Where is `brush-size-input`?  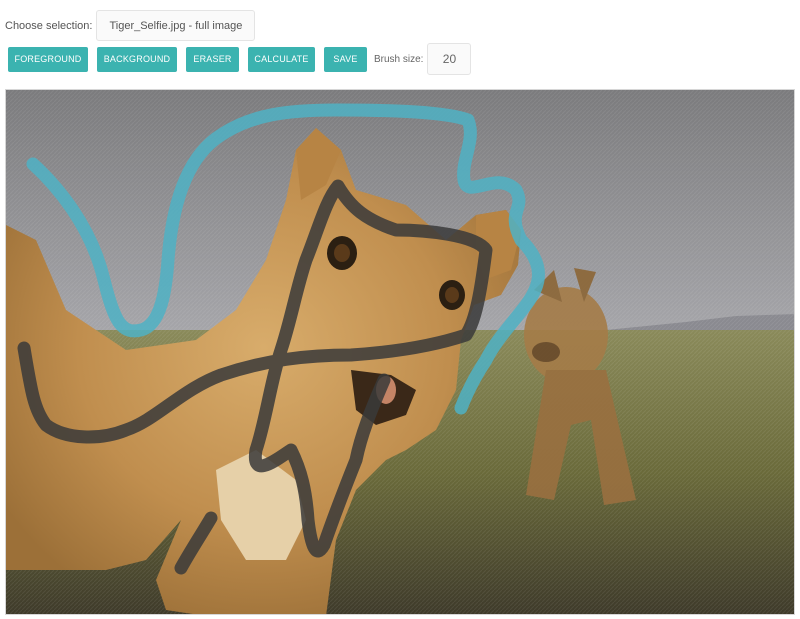
brush-size-input is located at coordinates (449, 59).